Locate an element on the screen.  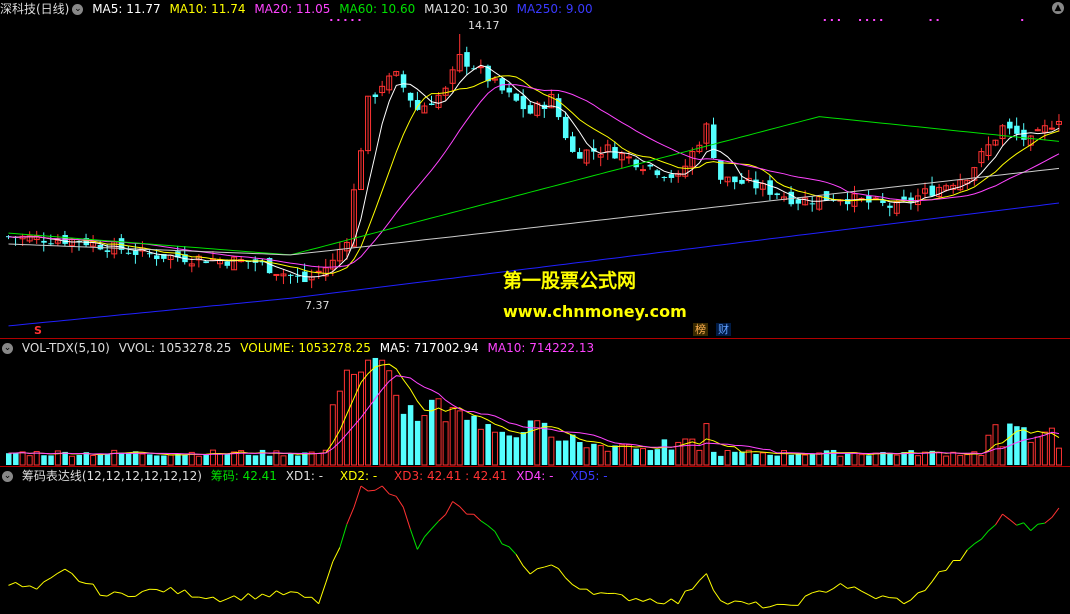
vol-indicator-name: VOL-TDX(5,10) is located at coordinates (66, 348).